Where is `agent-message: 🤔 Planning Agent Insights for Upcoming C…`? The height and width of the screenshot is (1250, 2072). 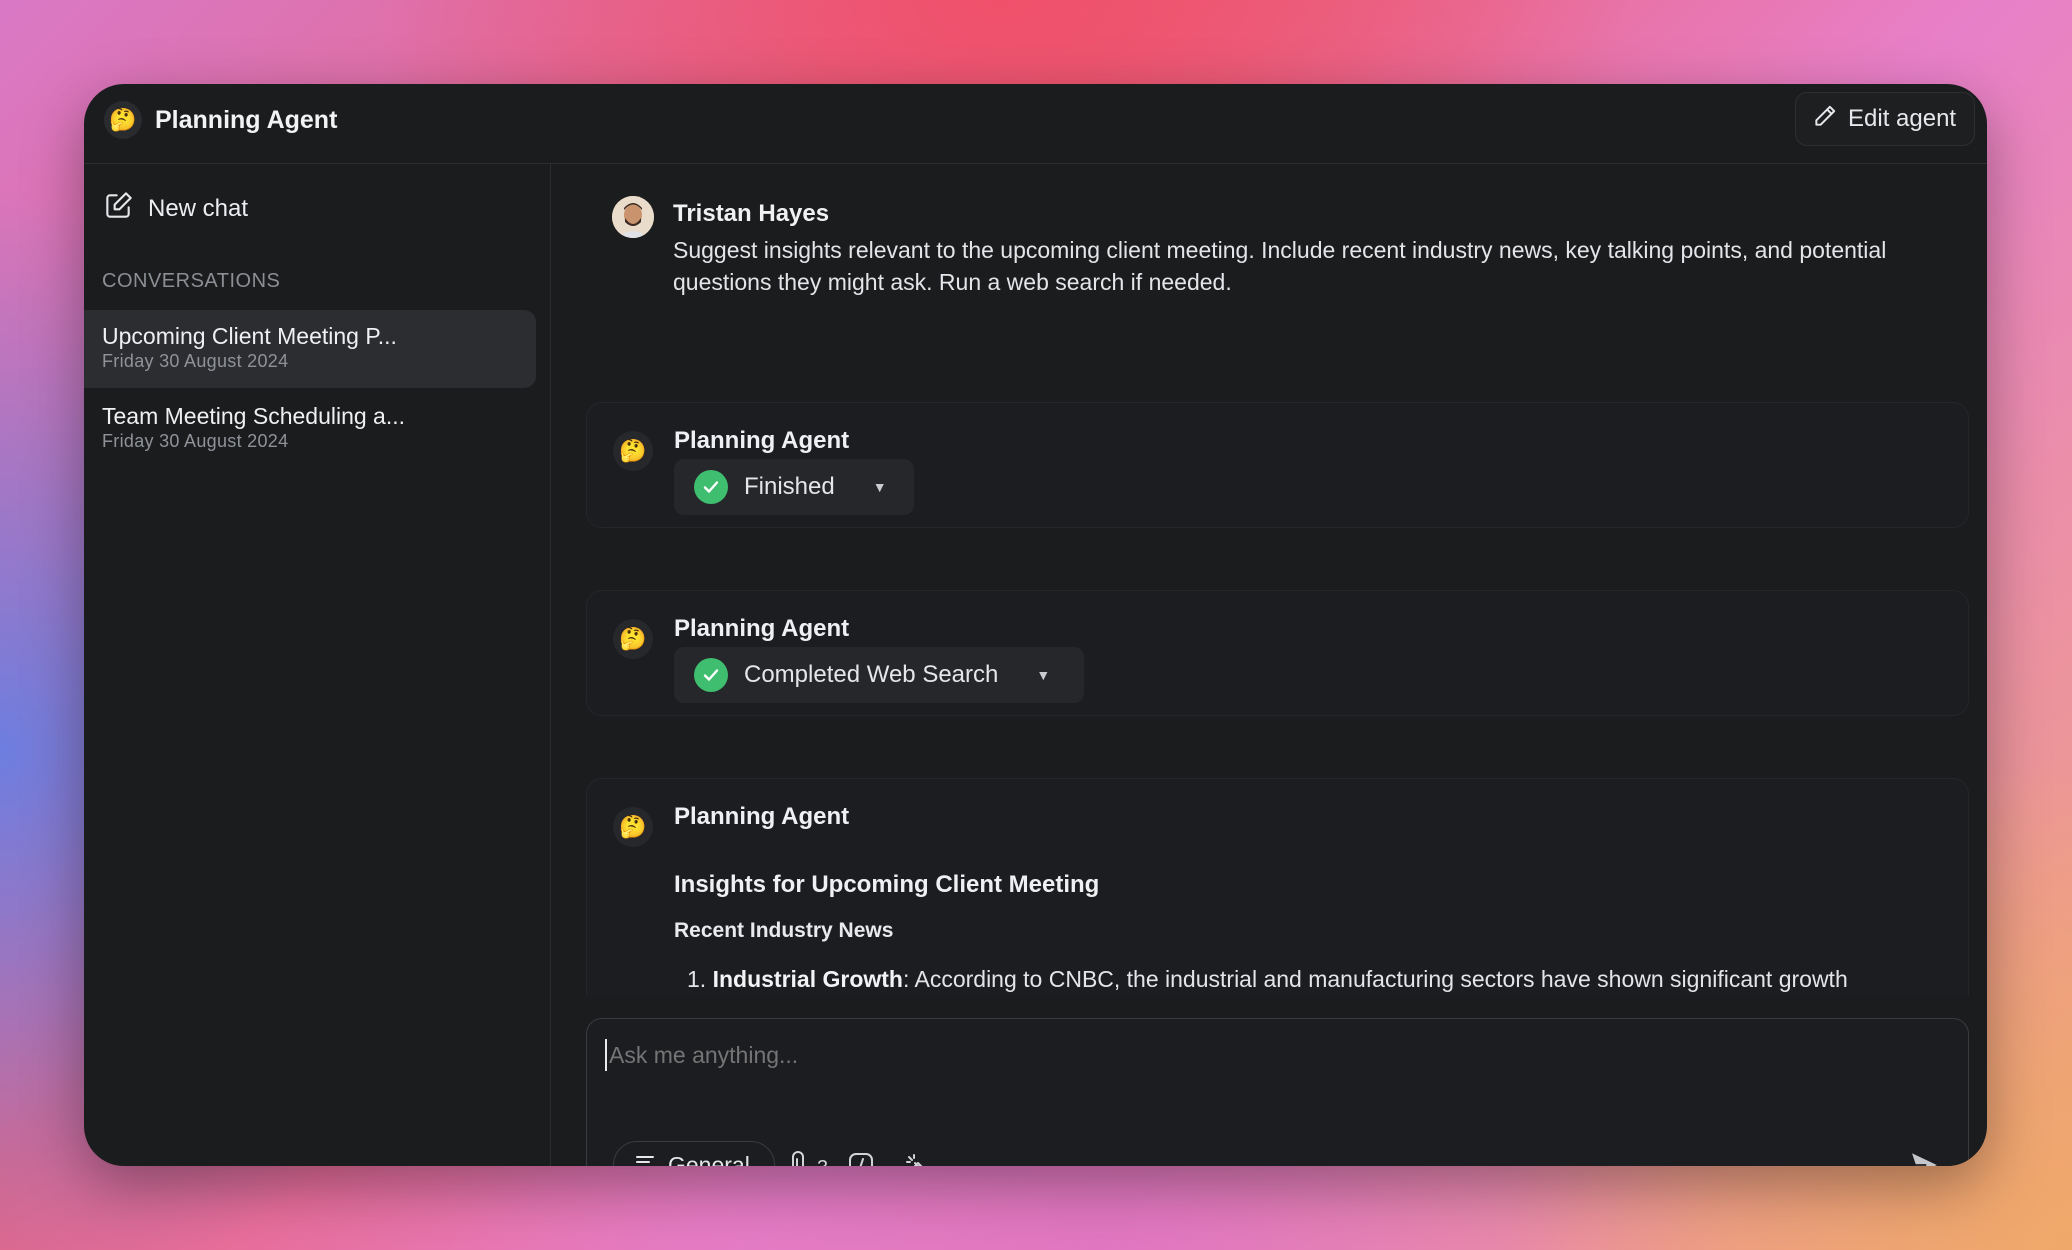
agent-message: 🤔 Planning Agent Insights for Upcoming C… is located at coordinates (1277, 887).